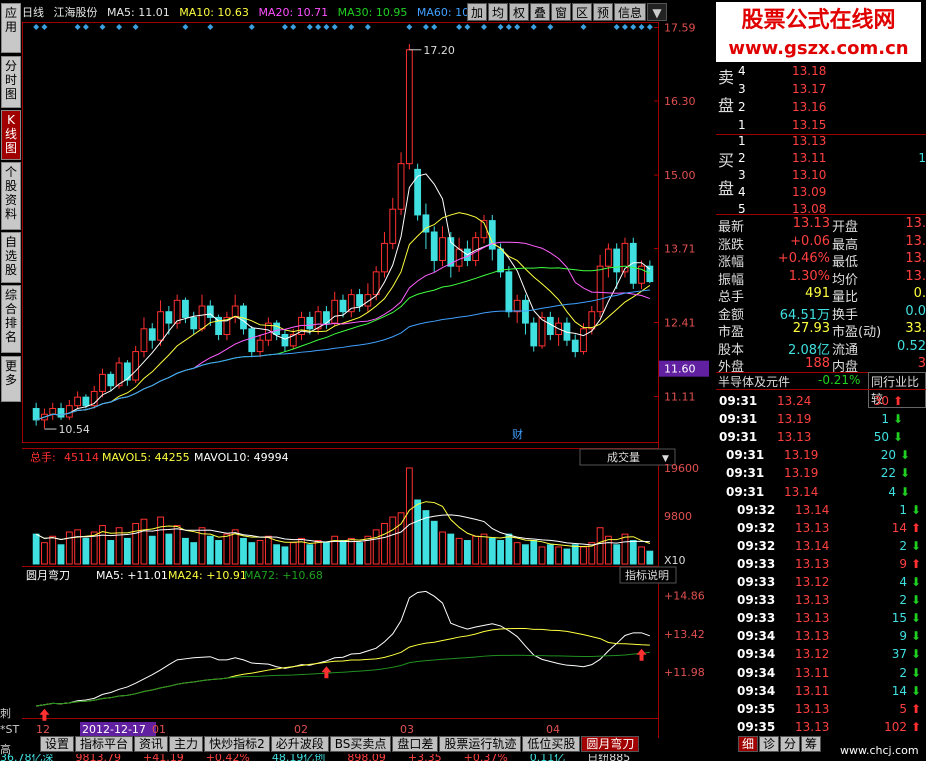 This screenshot has height=761, width=926. Describe the element at coordinates (731, 350) in the screenshot. I see `quote-key: 股本` at that location.